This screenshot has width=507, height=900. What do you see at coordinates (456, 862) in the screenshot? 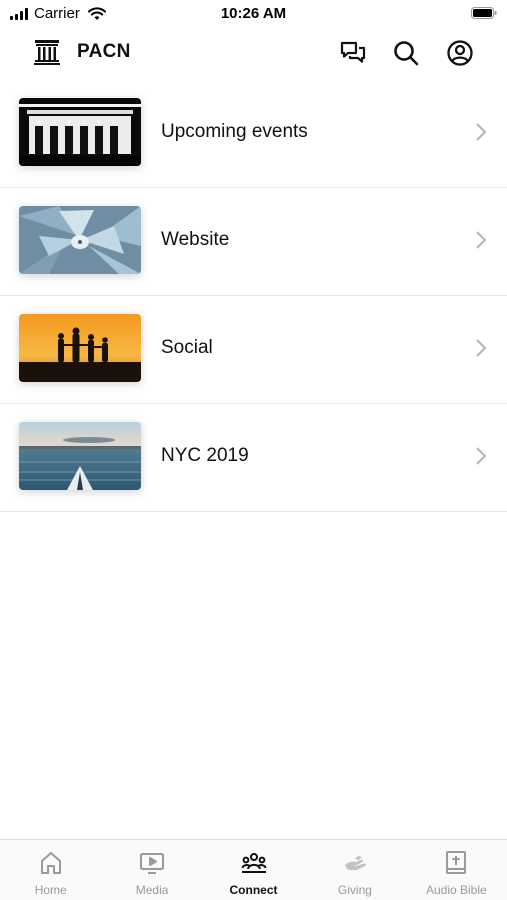
I see `bible-icon` at bounding box center [456, 862].